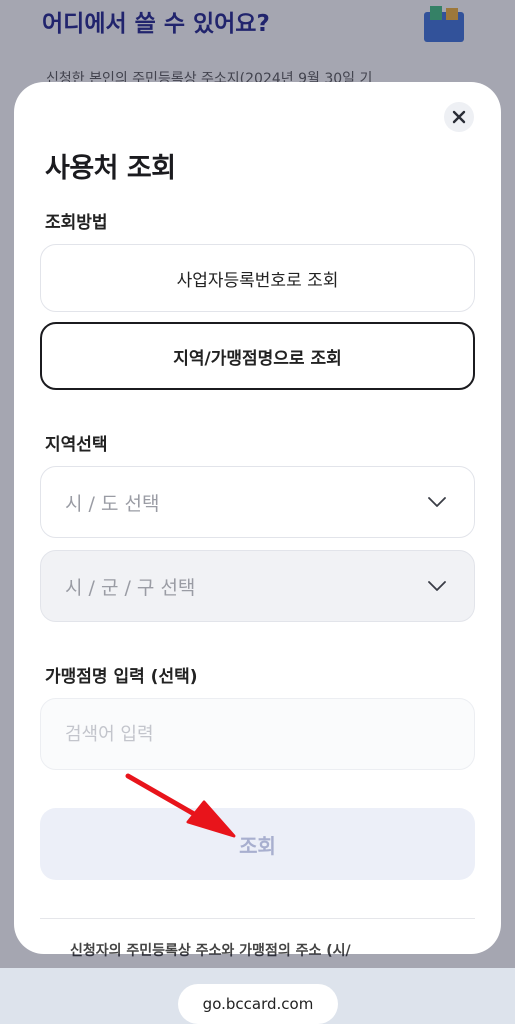 This screenshot has height=1024, width=515. I want to click on url-field: go.bccard.com, so click(258, 1004).